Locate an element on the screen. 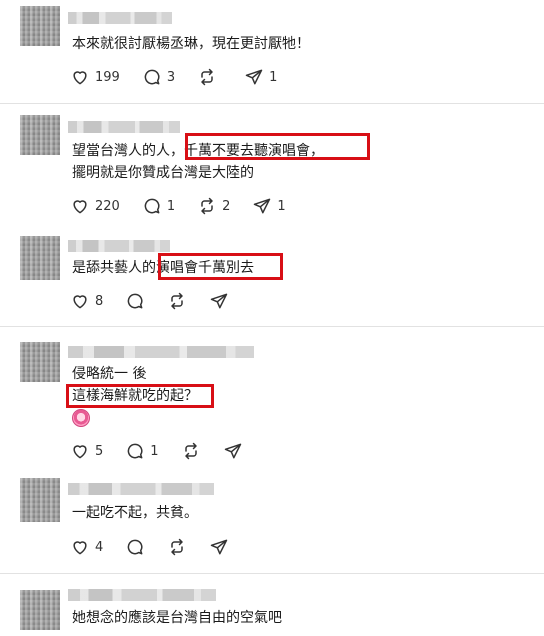 The height and width of the screenshot is (636, 544). repost-count: 2 is located at coordinates (226, 206).